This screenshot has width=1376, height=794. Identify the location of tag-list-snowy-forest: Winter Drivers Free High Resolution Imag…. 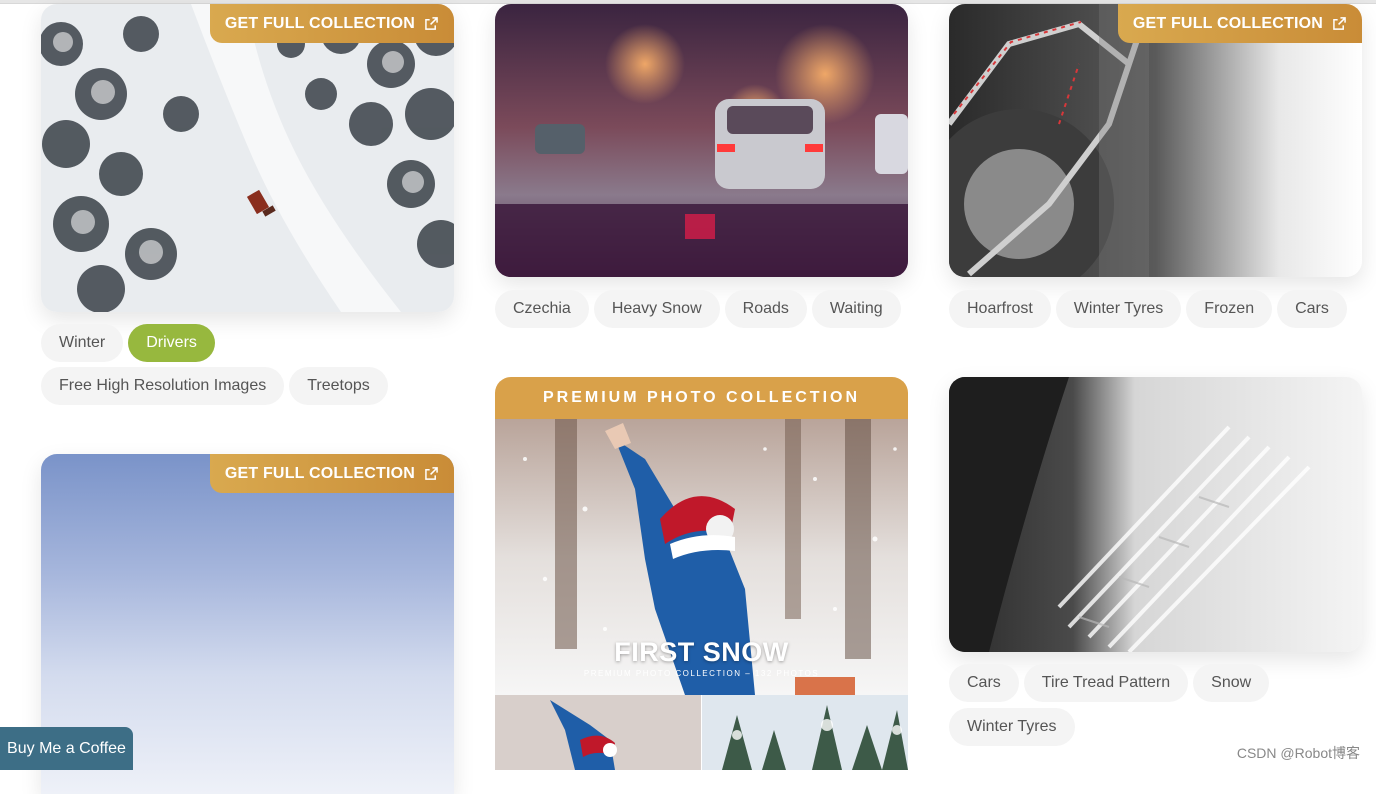
(247, 367).